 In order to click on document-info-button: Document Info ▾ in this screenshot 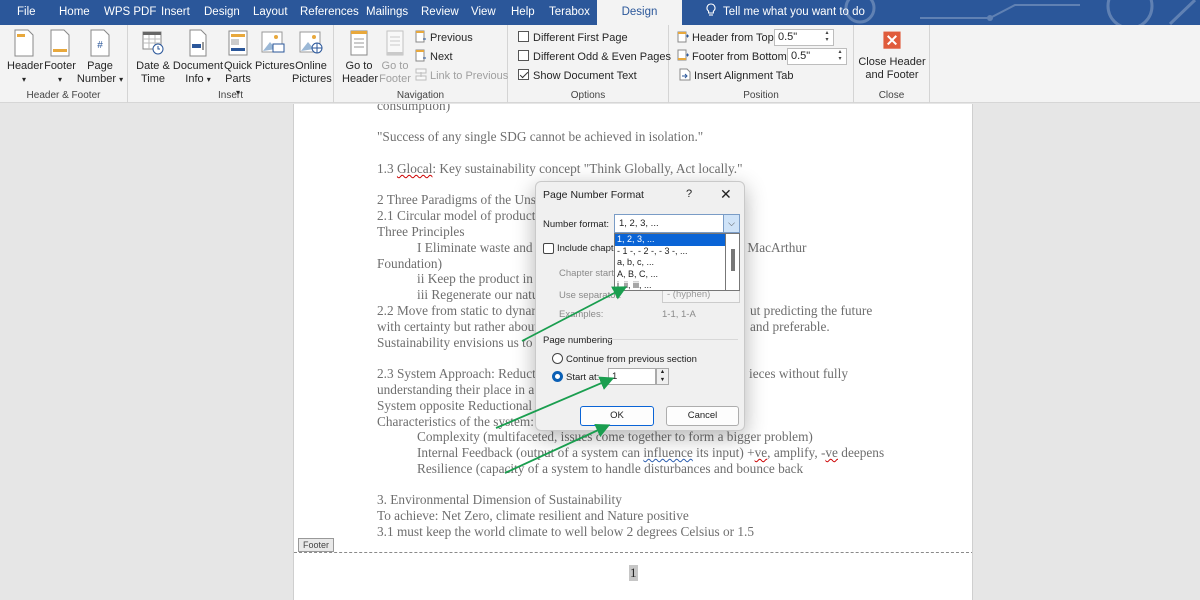, I will do `click(198, 57)`.